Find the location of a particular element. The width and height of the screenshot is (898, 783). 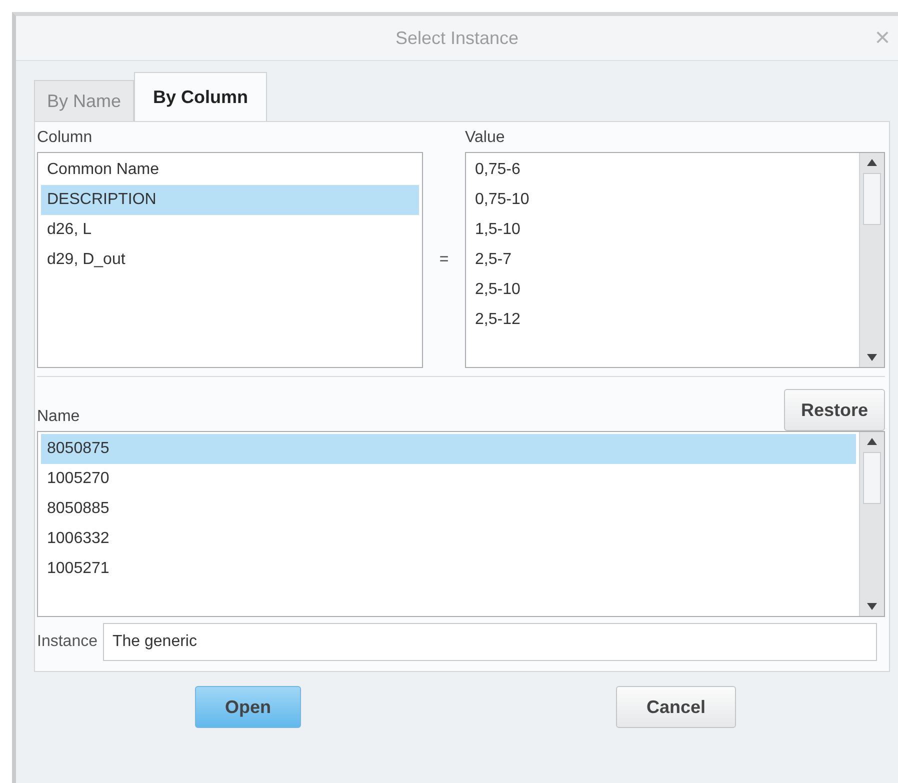

value-label: Value is located at coordinates (485, 138).